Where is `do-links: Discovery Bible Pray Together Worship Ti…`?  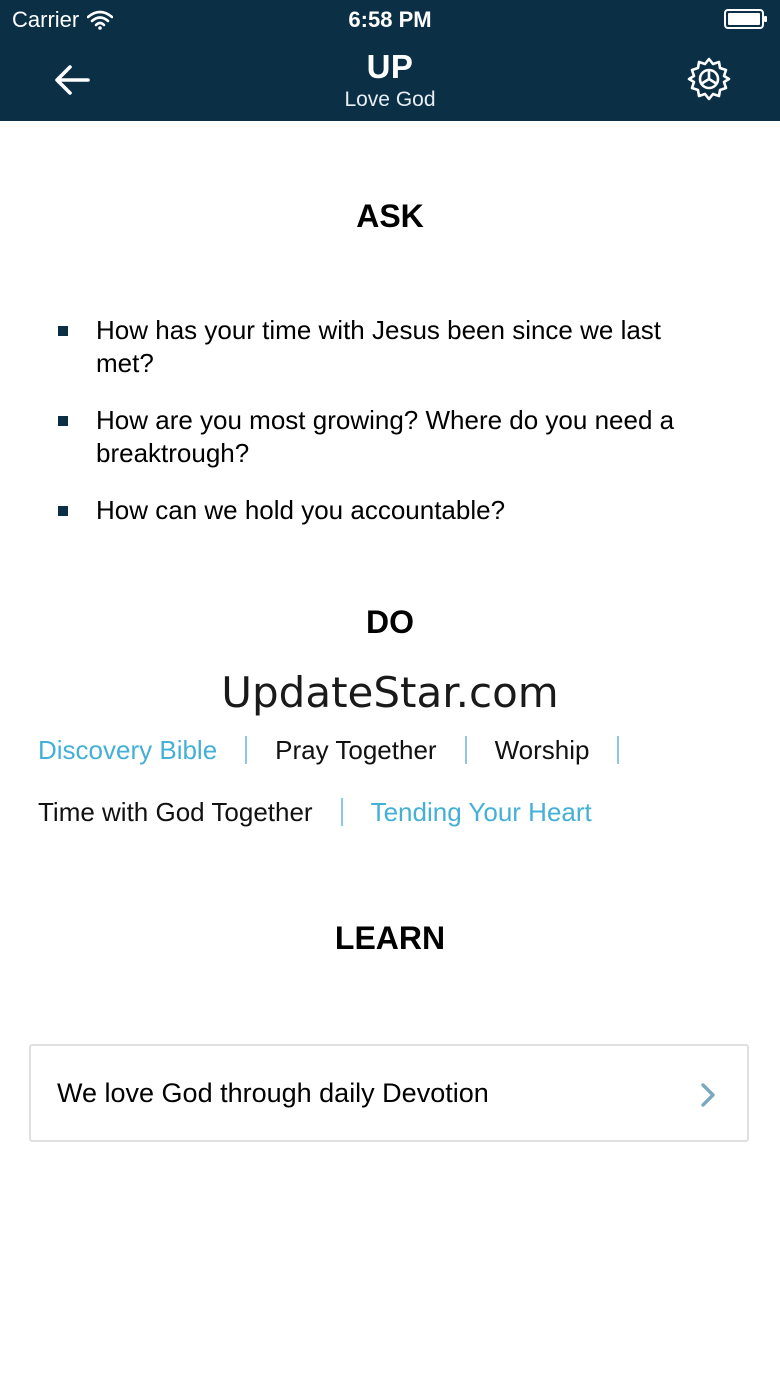
do-links: Discovery Bible Pray Together Worship Ti… is located at coordinates (388, 781).